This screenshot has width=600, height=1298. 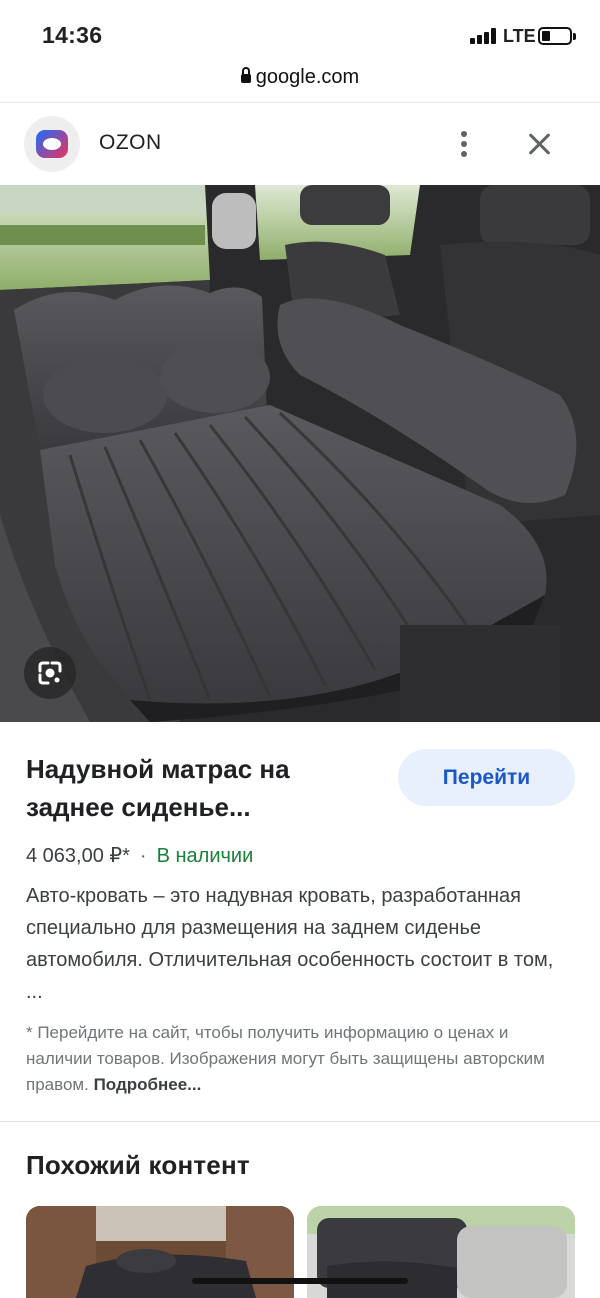 I want to click on price-row: 4 063,00 ₽* · В наличии, so click(x=139, y=855).